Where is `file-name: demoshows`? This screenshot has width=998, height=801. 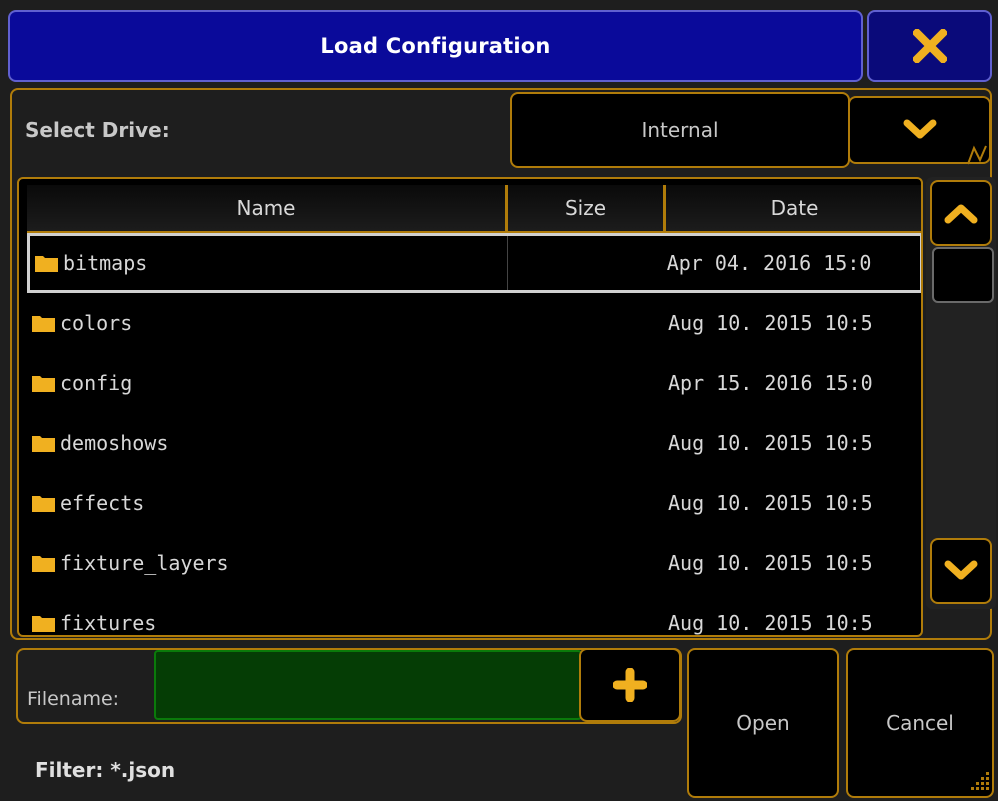
file-name: demoshows is located at coordinates (114, 443).